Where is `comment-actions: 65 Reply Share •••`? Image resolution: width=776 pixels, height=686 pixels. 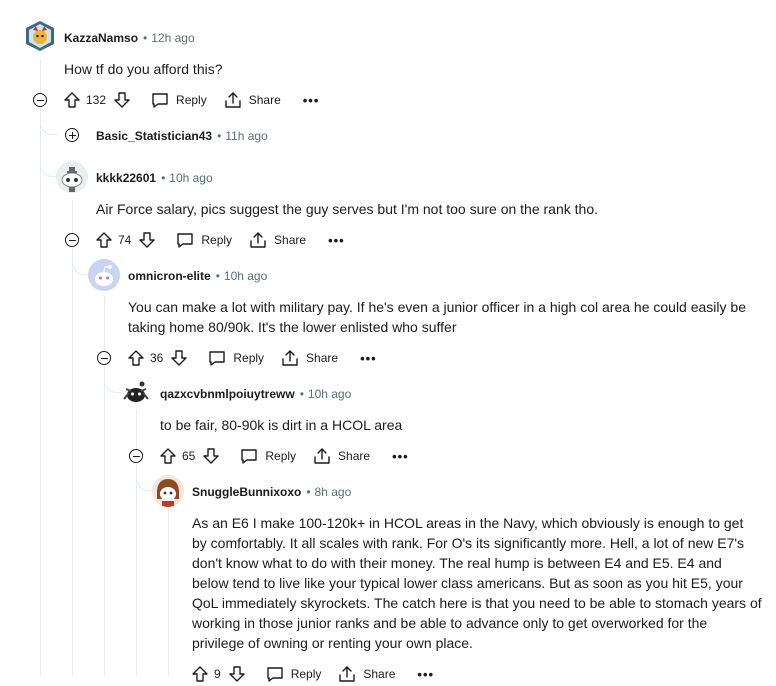
comment-actions: 65 Reply Share ••• is located at coordinates (283, 456).